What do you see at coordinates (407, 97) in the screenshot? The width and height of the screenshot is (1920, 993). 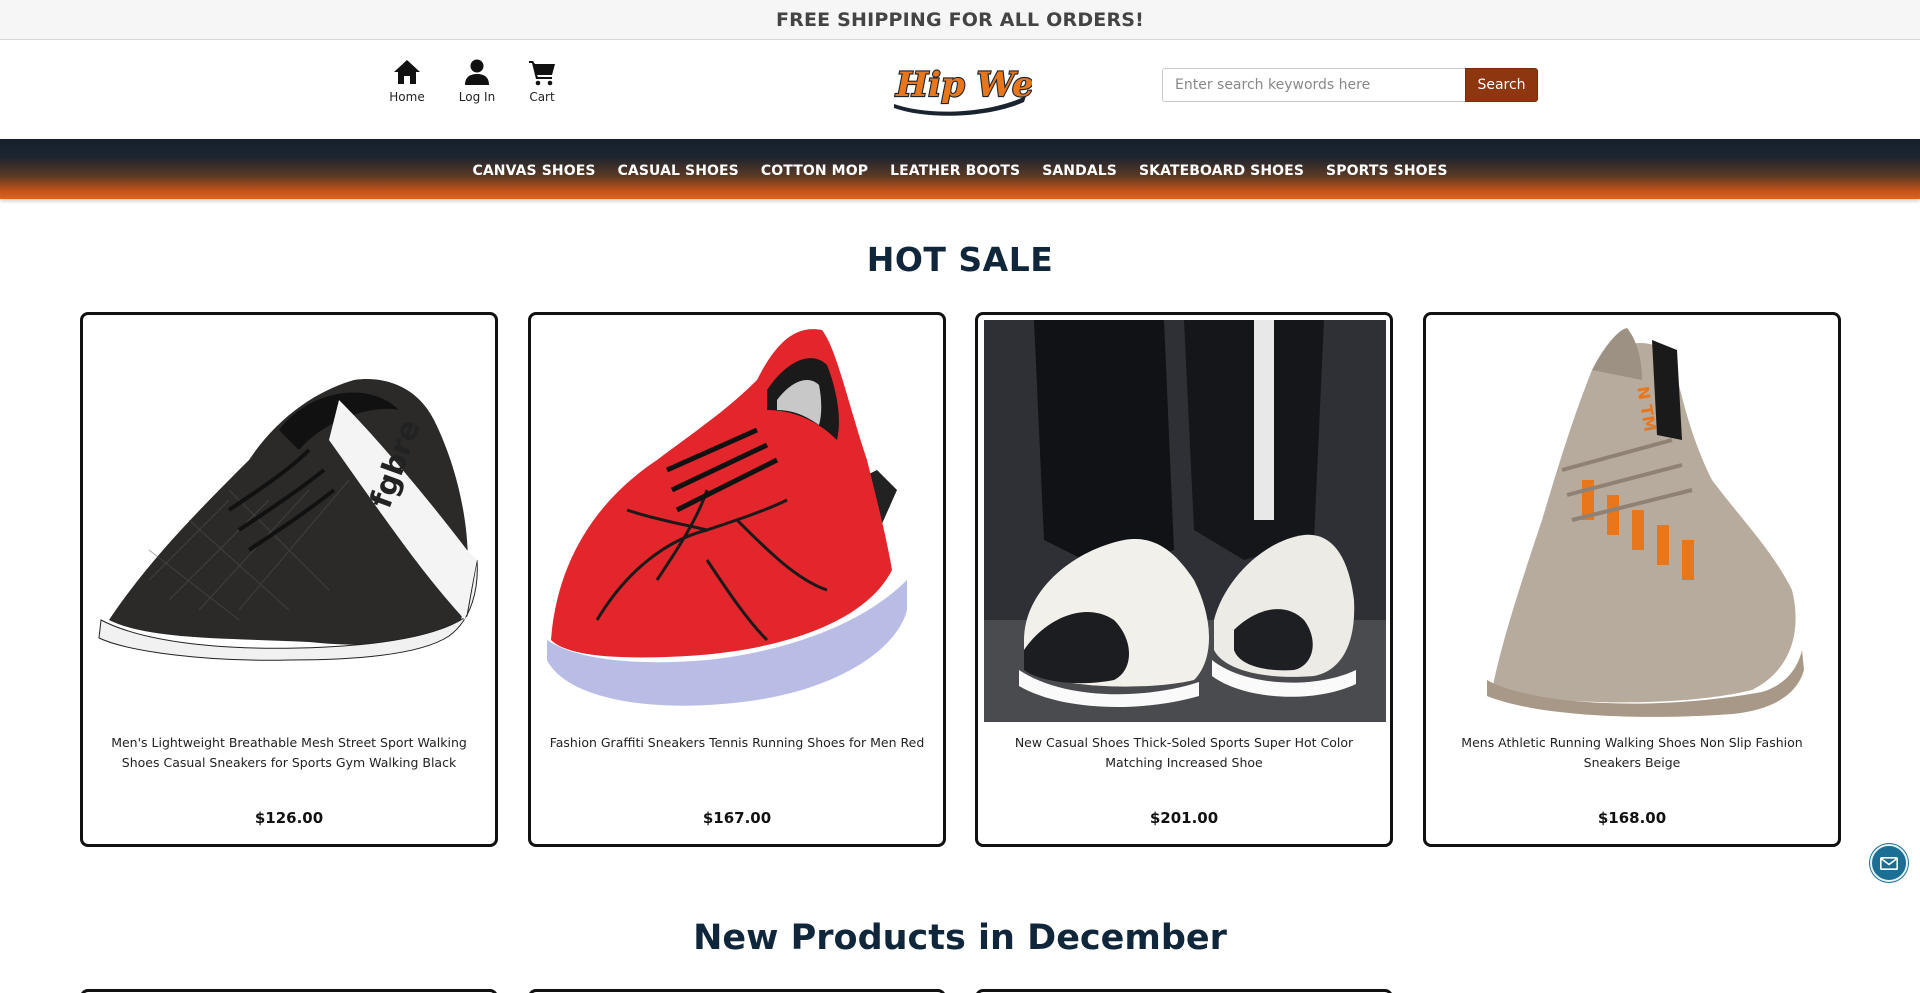 I see `home-link-label: Home` at bounding box center [407, 97].